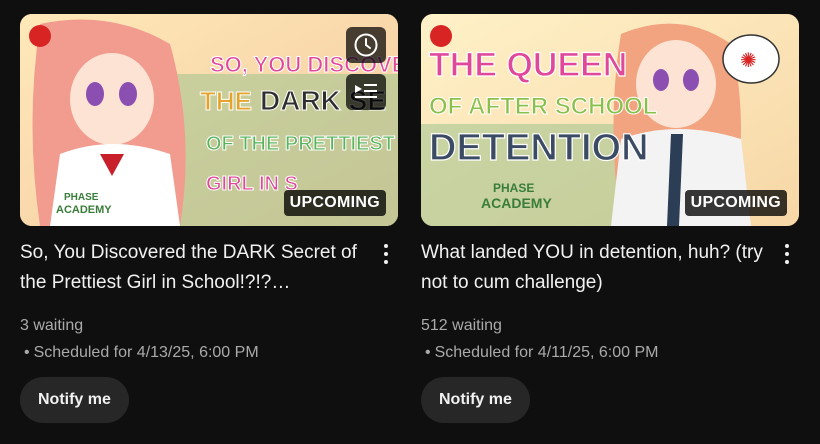 Image resolution: width=820 pixels, height=444 pixels. What do you see at coordinates (461, 325) in the screenshot?
I see `waiting-count: 512 waiting` at bounding box center [461, 325].